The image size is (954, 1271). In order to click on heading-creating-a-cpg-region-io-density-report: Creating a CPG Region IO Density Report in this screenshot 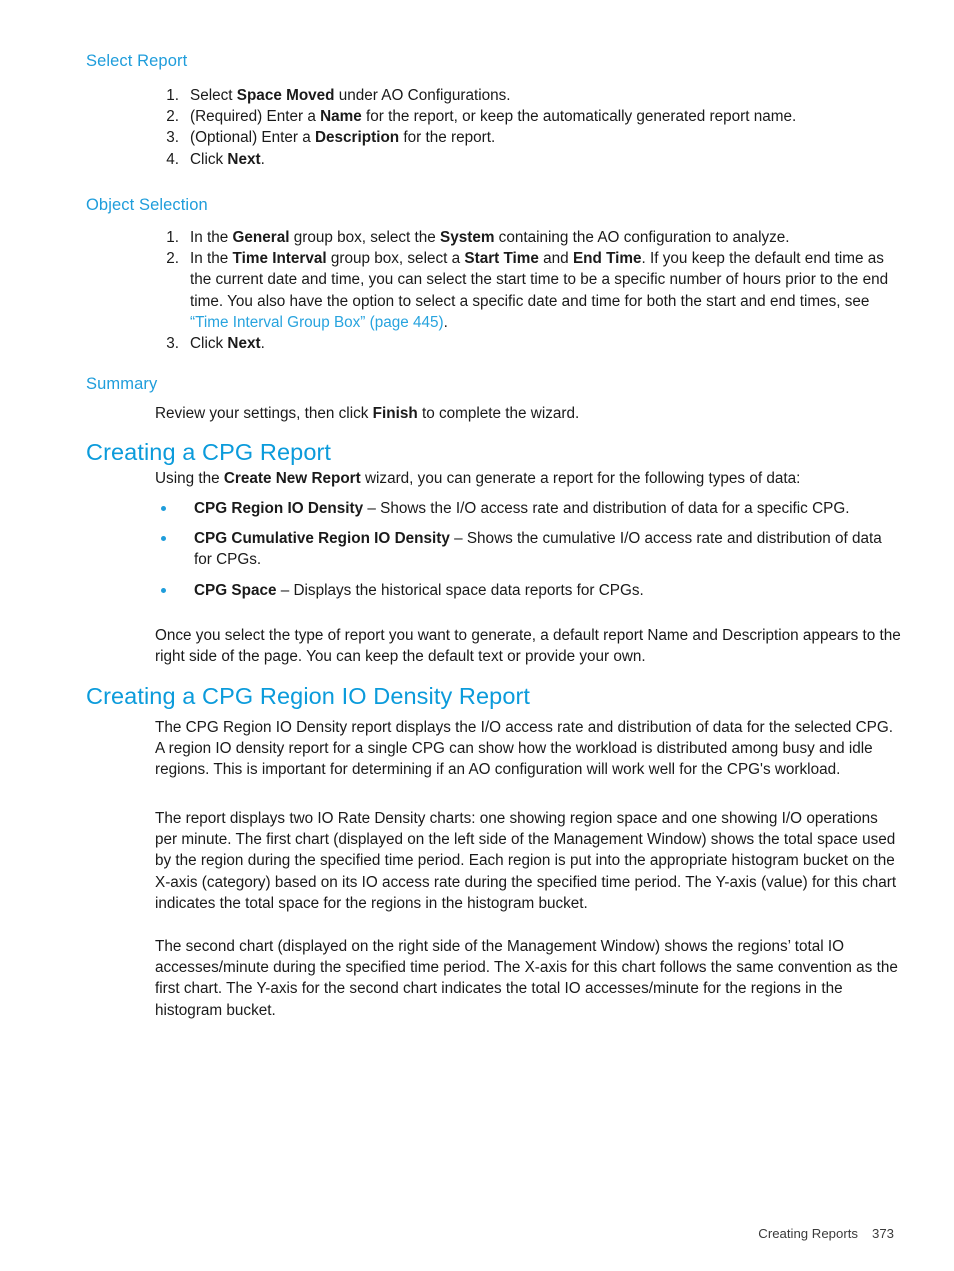, I will do `click(308, 696)`.